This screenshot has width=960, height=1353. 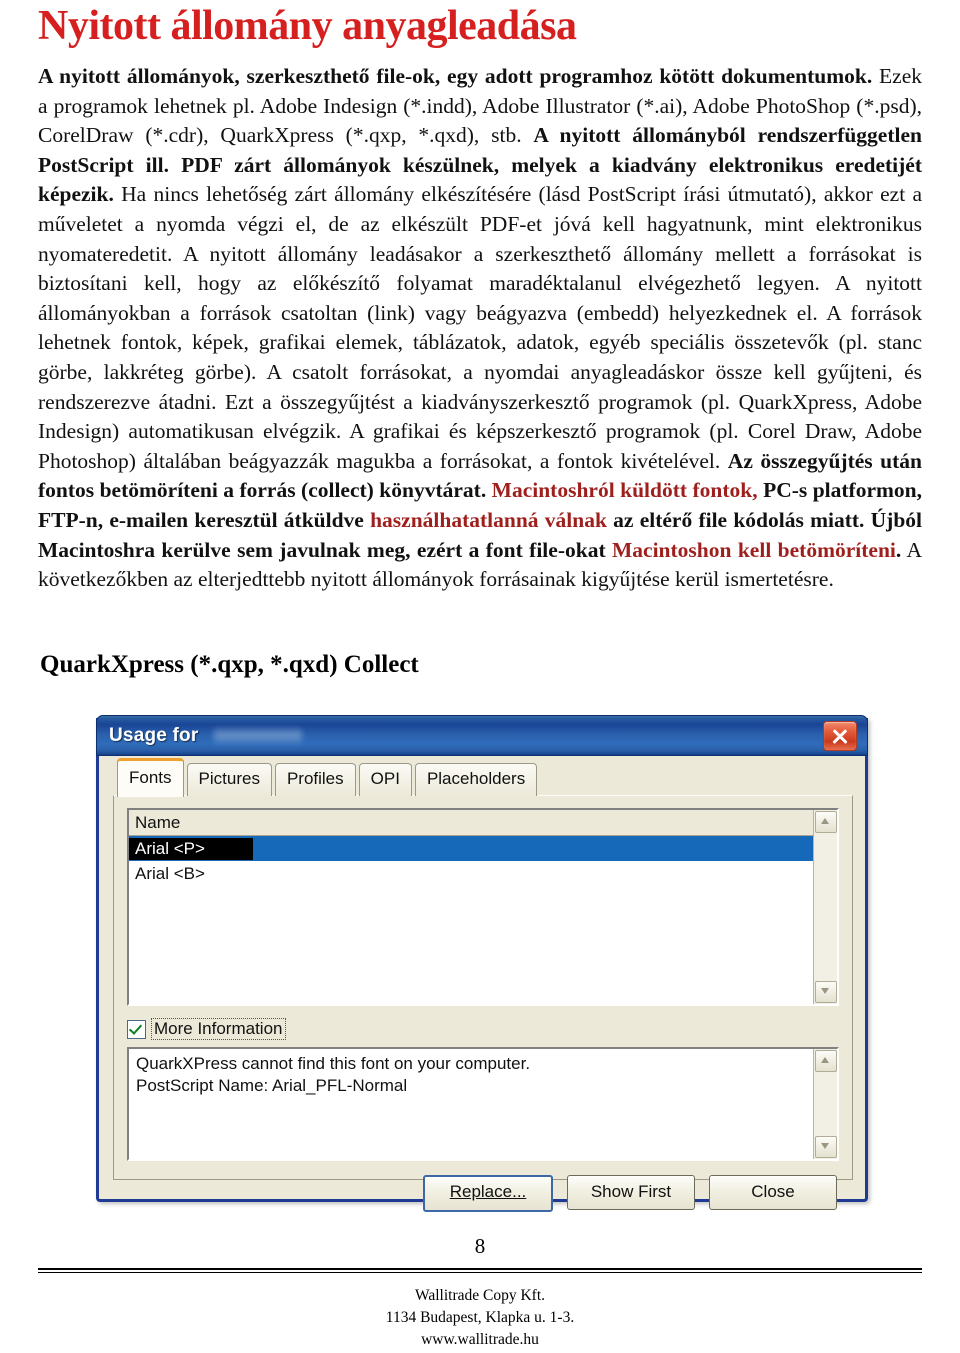 I want to click on tab-bar: Fonts Pictures Profiles OPI Placeholders, so click(x=485, y=777).